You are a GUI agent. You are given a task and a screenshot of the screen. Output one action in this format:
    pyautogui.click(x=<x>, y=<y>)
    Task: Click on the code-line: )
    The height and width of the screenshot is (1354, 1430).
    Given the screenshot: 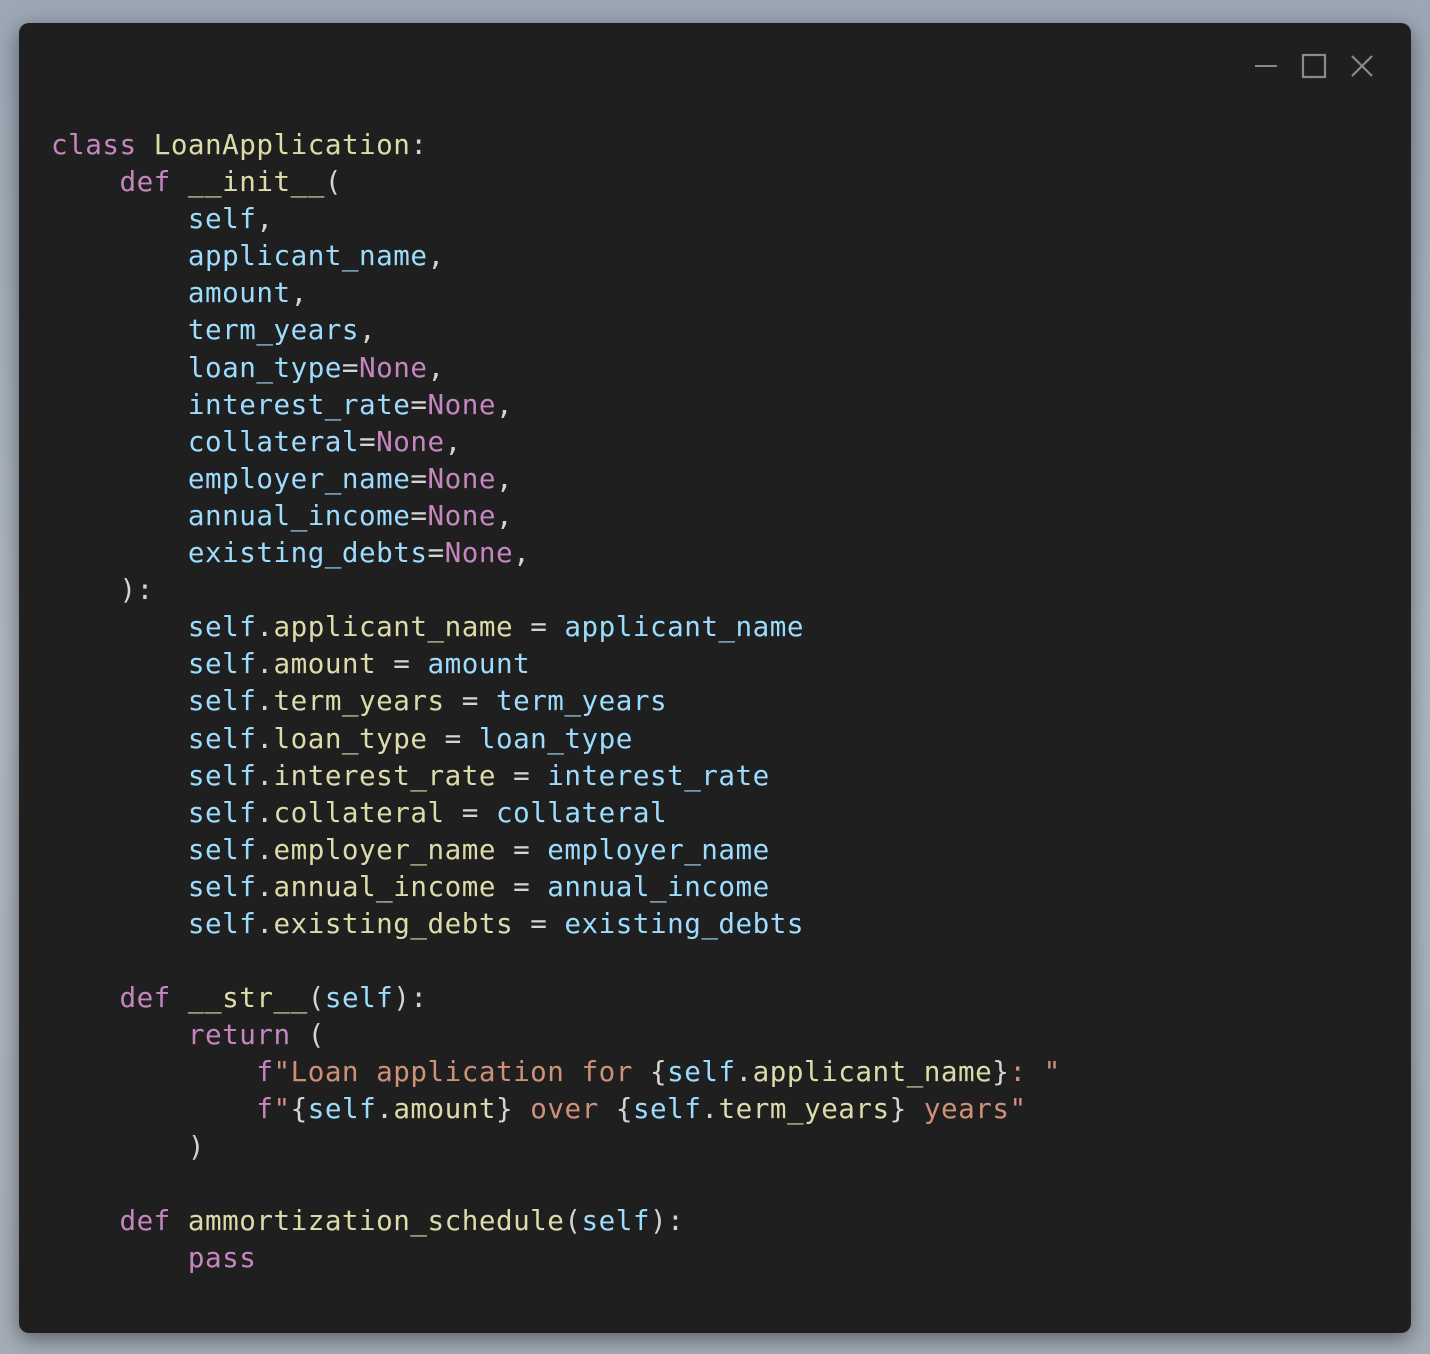 What is the action you would take?
    pyautogui.click(x=556, y=1146)
    